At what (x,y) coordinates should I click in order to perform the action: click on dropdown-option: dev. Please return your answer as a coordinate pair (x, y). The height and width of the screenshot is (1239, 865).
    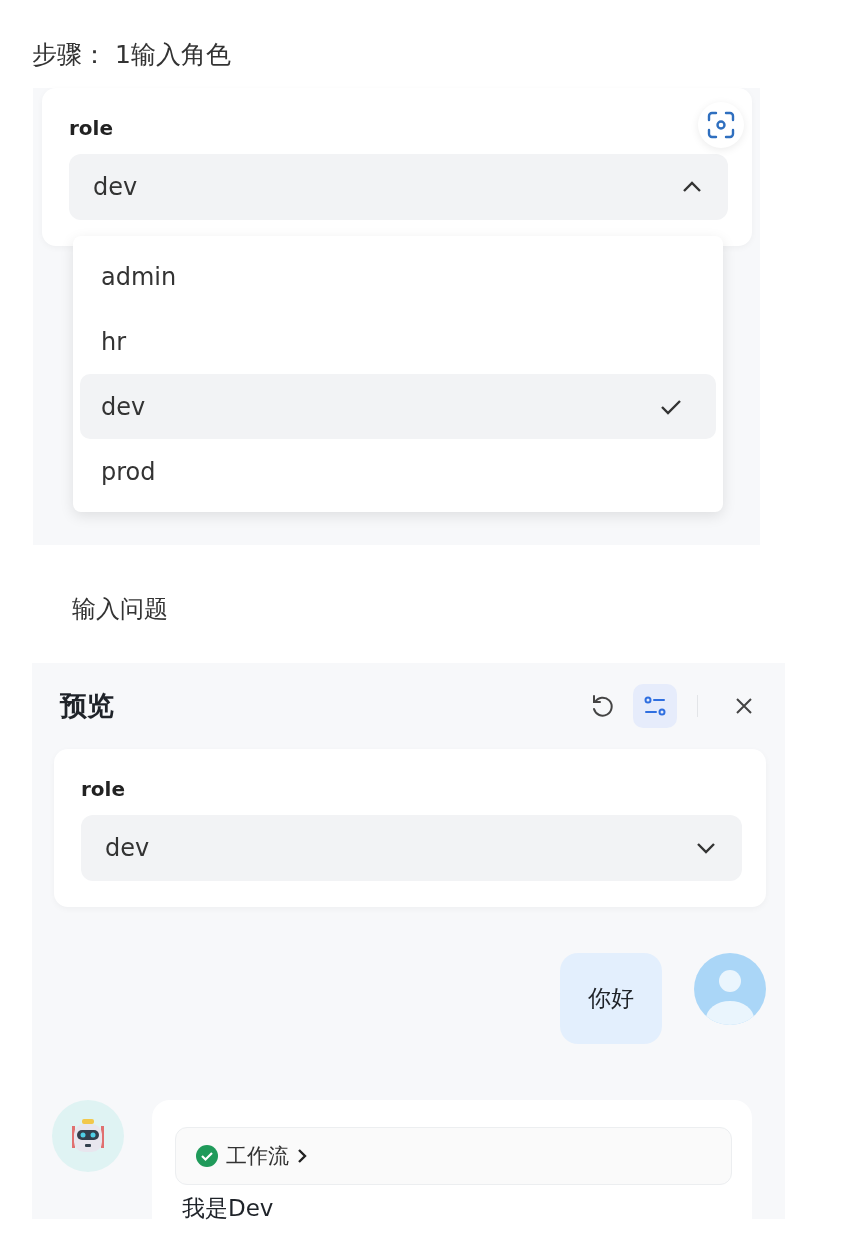
    Looking at the image, I should click on (398, 406).